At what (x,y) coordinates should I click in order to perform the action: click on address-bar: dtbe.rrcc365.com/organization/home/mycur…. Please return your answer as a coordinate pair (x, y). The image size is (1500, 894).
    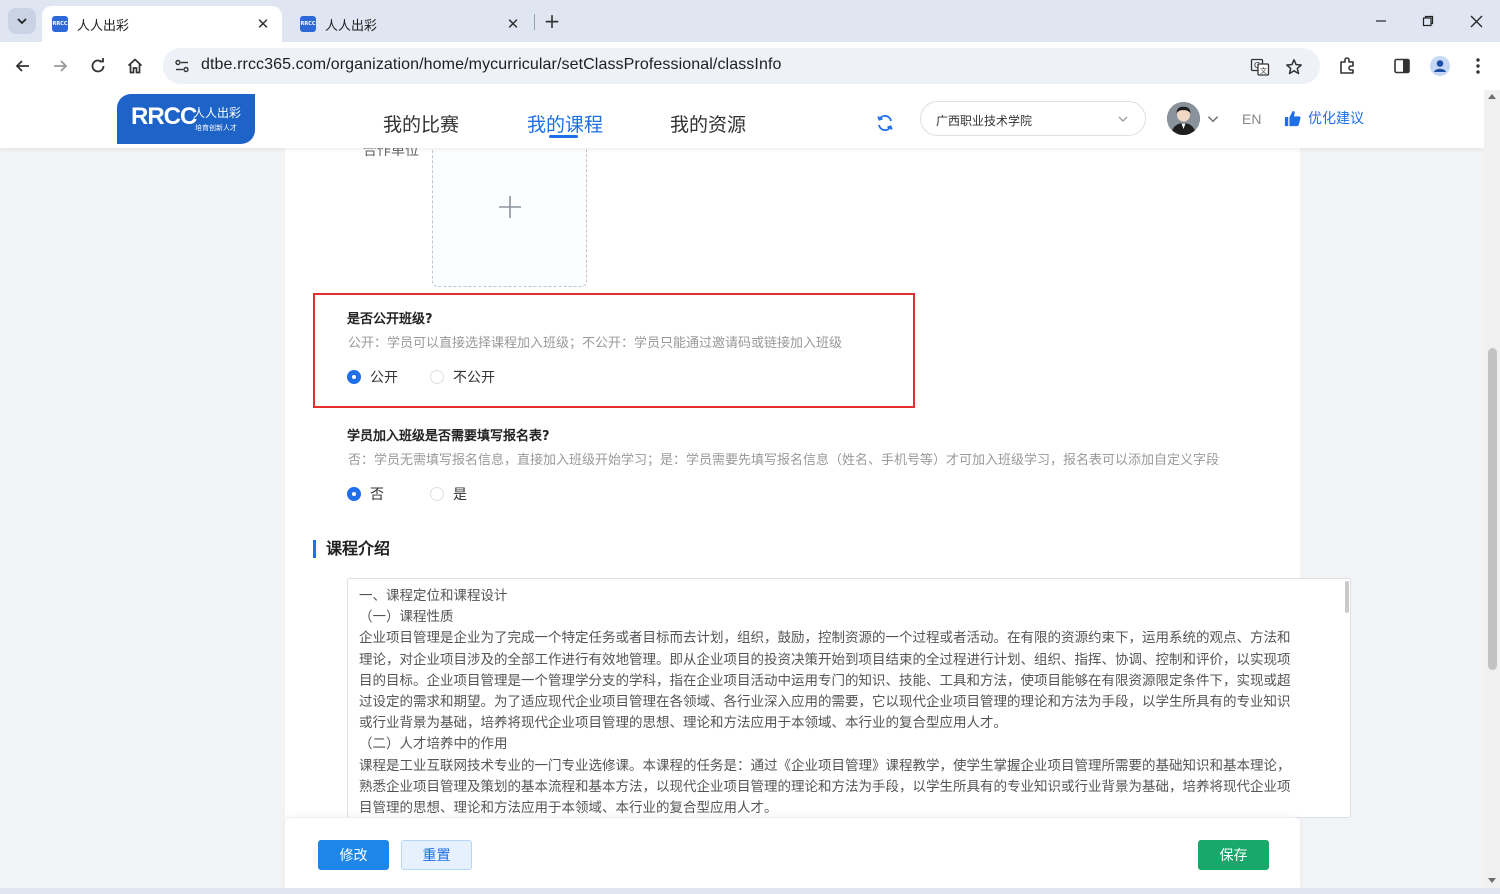
    Looking at the image, I should click on (741, 66).